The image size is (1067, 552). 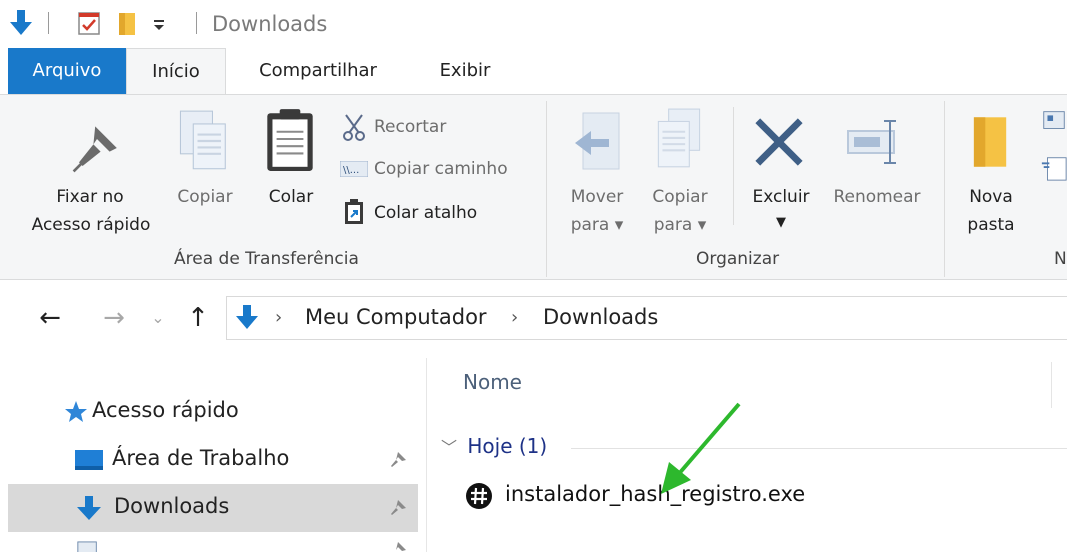 What do you see at coordinates (196, 23) in the screenshot?
I see `title-separator` at bounding box center [196, 23].